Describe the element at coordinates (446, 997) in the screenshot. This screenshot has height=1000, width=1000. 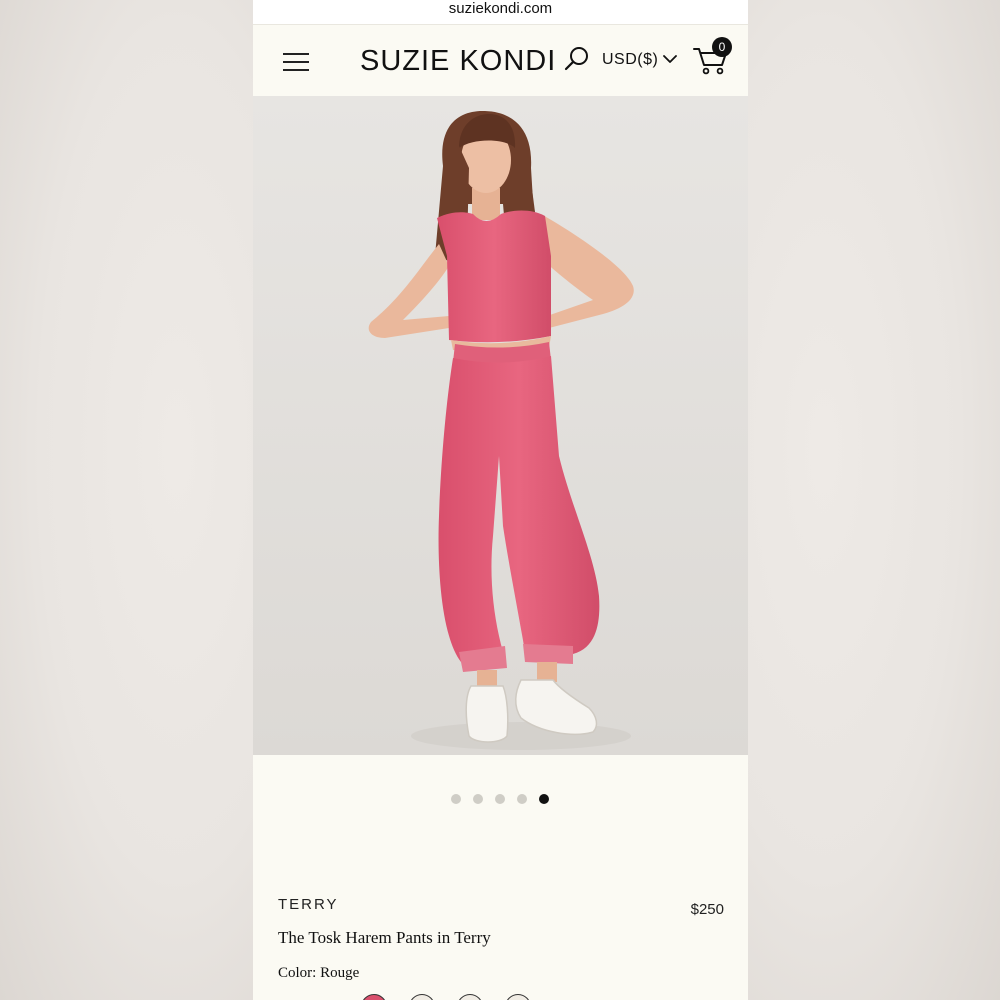
I see `color-swatches` at that location.